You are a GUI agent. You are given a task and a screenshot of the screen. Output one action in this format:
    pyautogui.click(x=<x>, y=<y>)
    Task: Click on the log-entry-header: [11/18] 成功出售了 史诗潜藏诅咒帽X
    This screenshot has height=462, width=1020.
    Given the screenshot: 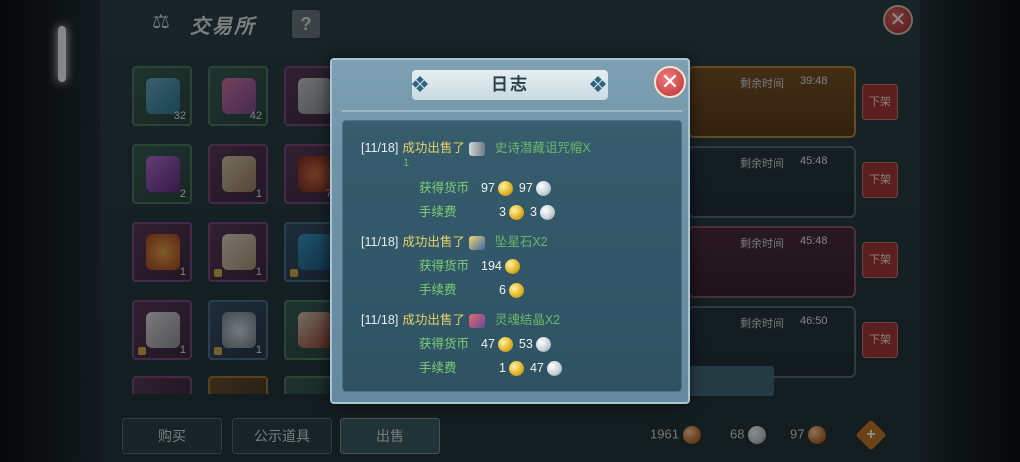 What is the action you would take?
    pyautogui.click(x=476, y=146)
    